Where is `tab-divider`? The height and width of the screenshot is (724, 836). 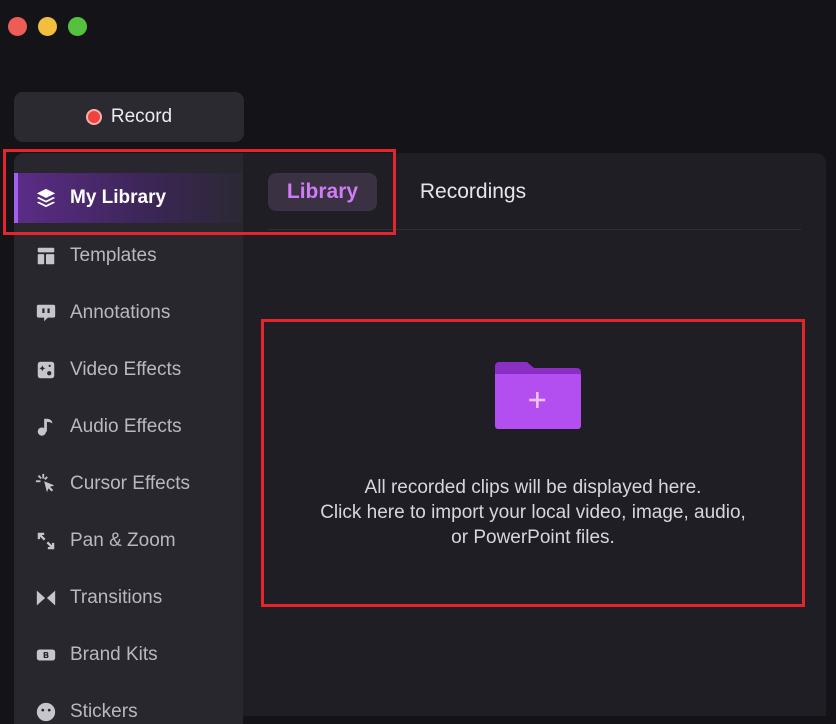 tab-divider is located at coordinates (534, 229).